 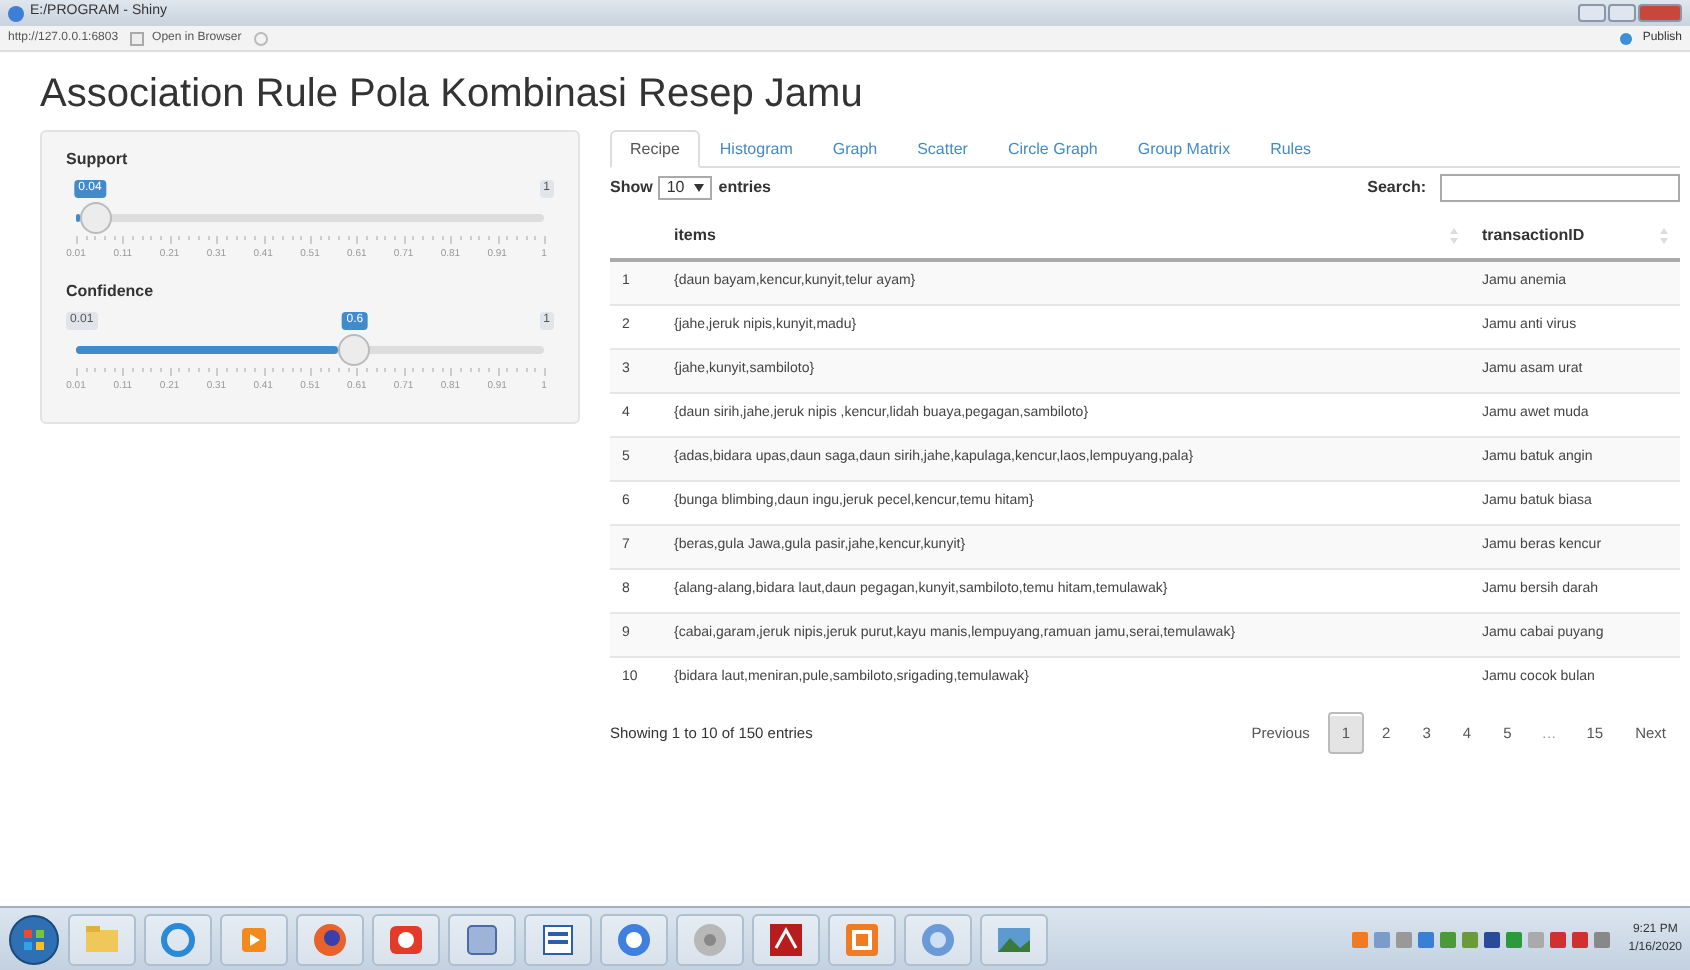 I want to click on gear-icon, so click(x=710, y=939).